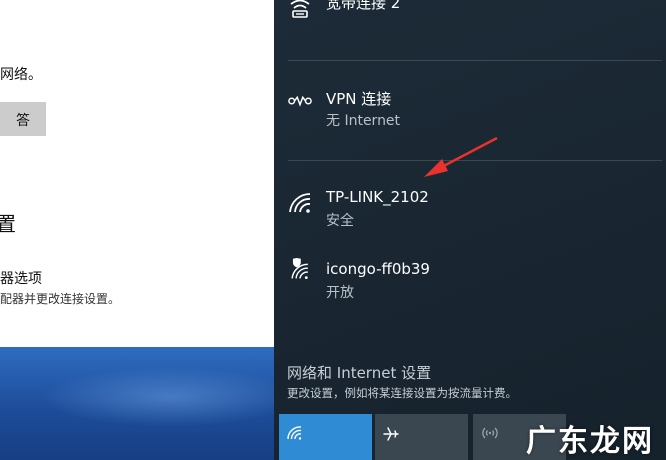 Image resolution: width=666 pixels, height=460 pixels. I want to click on watermark-logo: 广东龙网, so click(590, 441).